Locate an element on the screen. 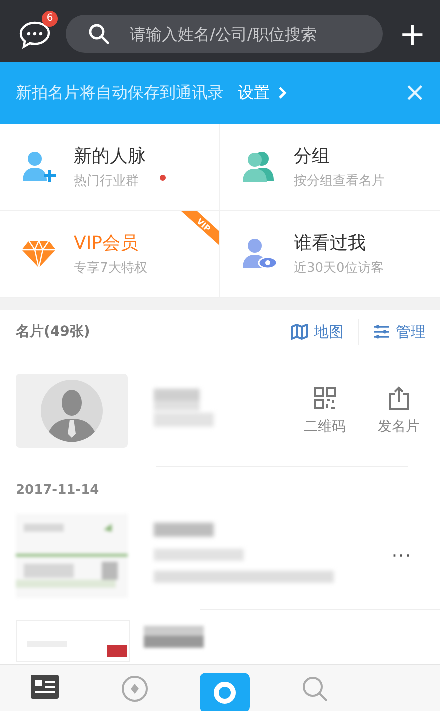 The width and height of the screenshot is (440, 711). shortcut-subtitle: 按分组查看名片 is located at coordinates (339, 181).